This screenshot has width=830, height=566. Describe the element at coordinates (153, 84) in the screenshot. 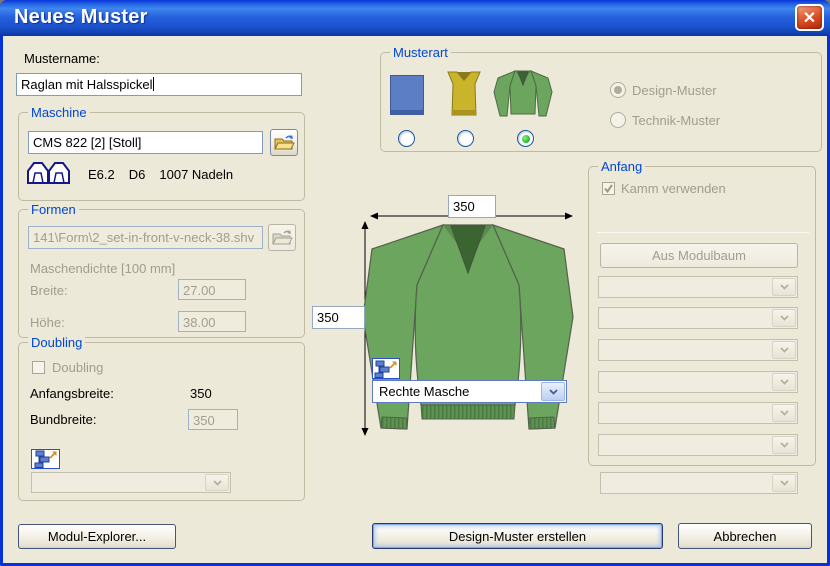

I see `text-caret` at that location.